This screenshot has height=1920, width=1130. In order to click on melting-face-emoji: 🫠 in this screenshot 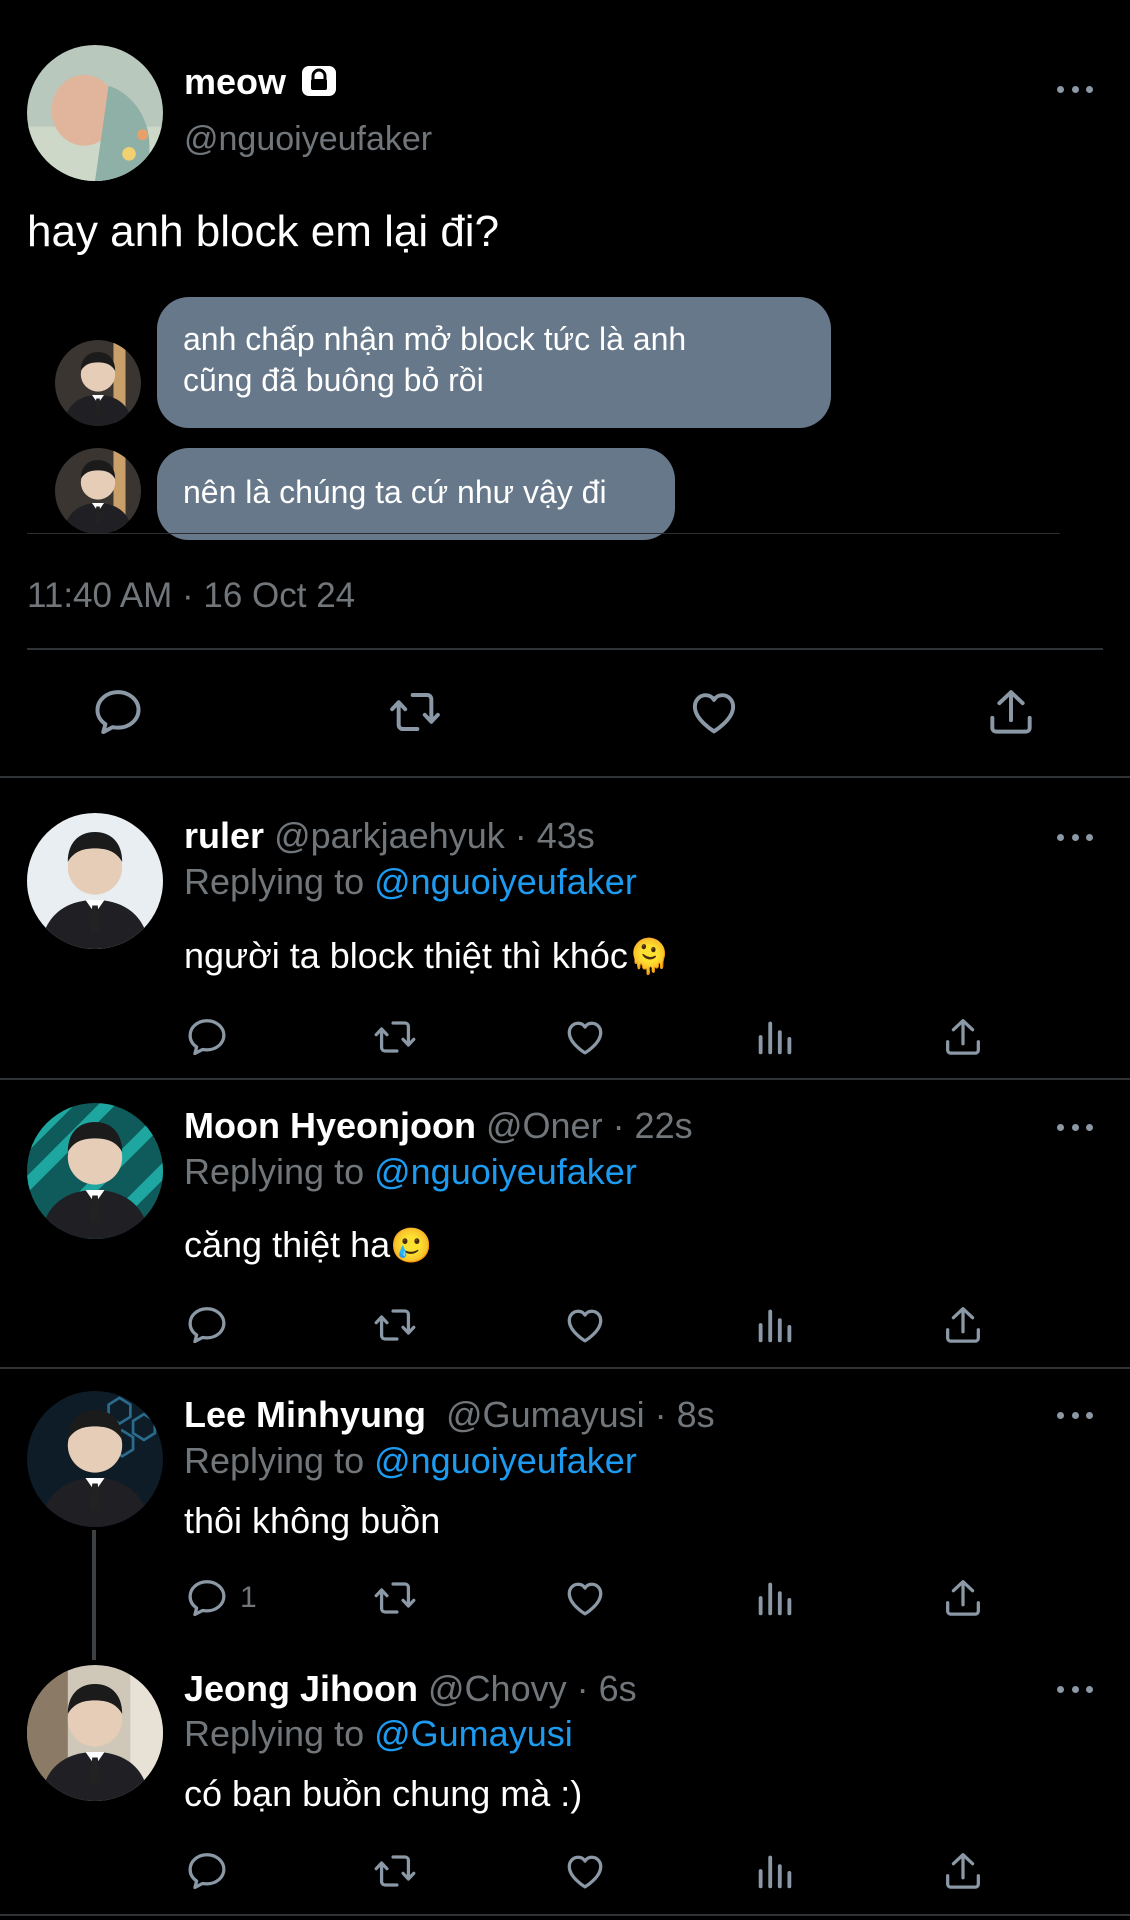, I will do `click(649, 957)`.